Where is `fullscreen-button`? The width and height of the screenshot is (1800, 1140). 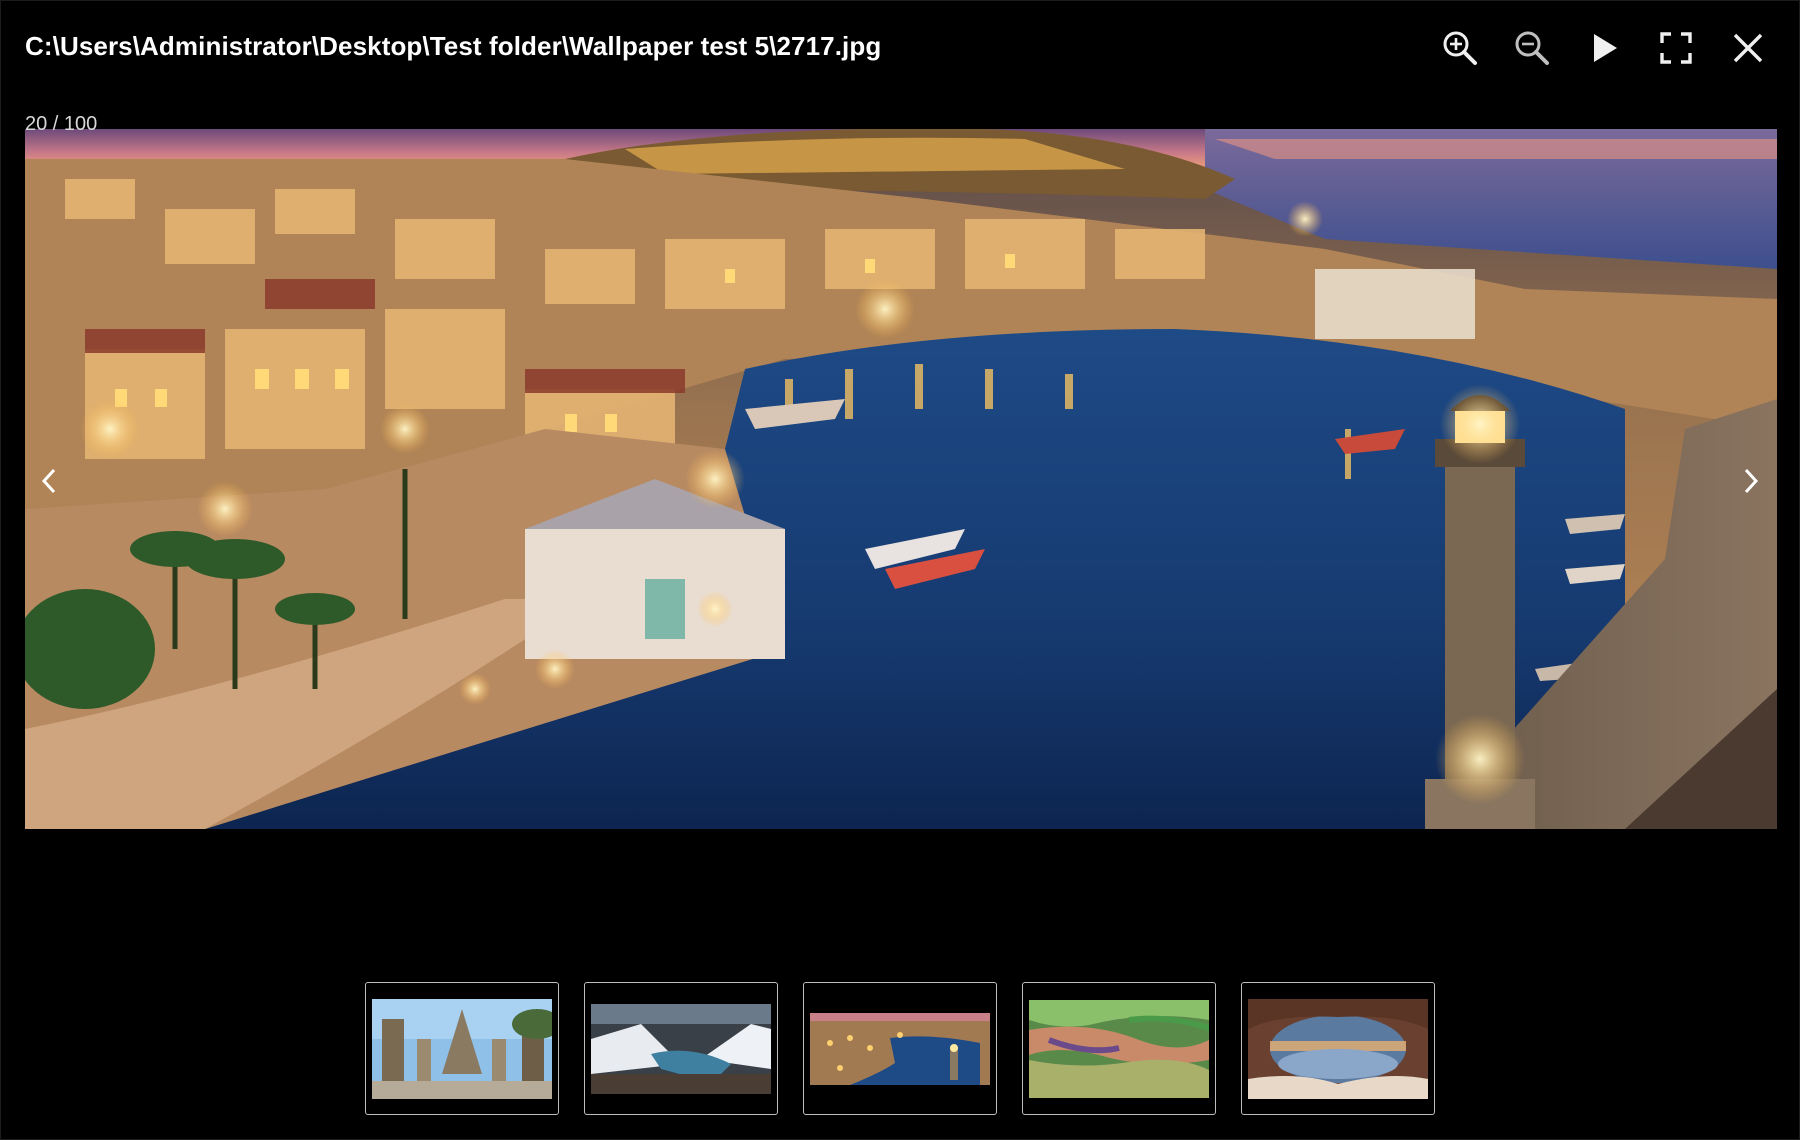 fullscreen-button is located at coordinates (1676, 48).